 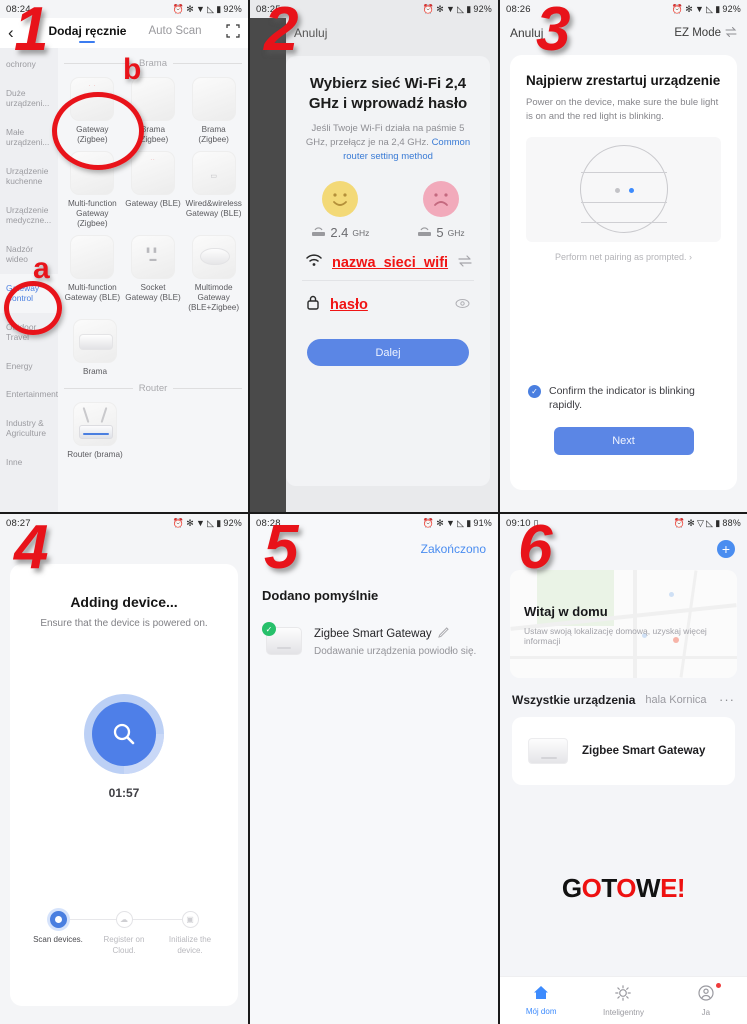 What do you see at coordinates (31, 32) in the screenshot?
I see `annotation-step-number: 1` at bounding box center [31, 32].